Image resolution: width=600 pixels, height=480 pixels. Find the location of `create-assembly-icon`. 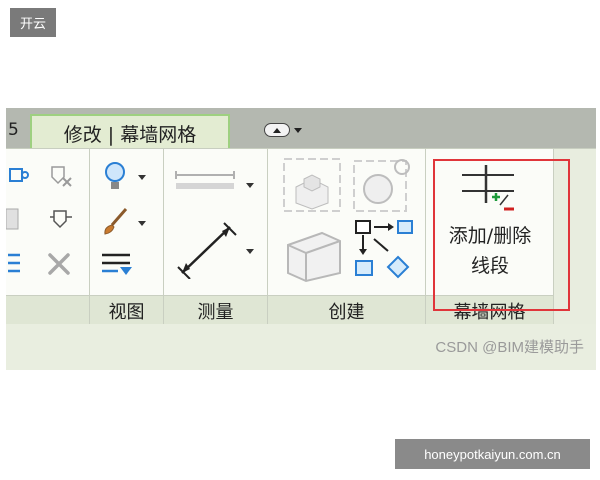

create-assembly-icon is located at coordinates (383, 184).